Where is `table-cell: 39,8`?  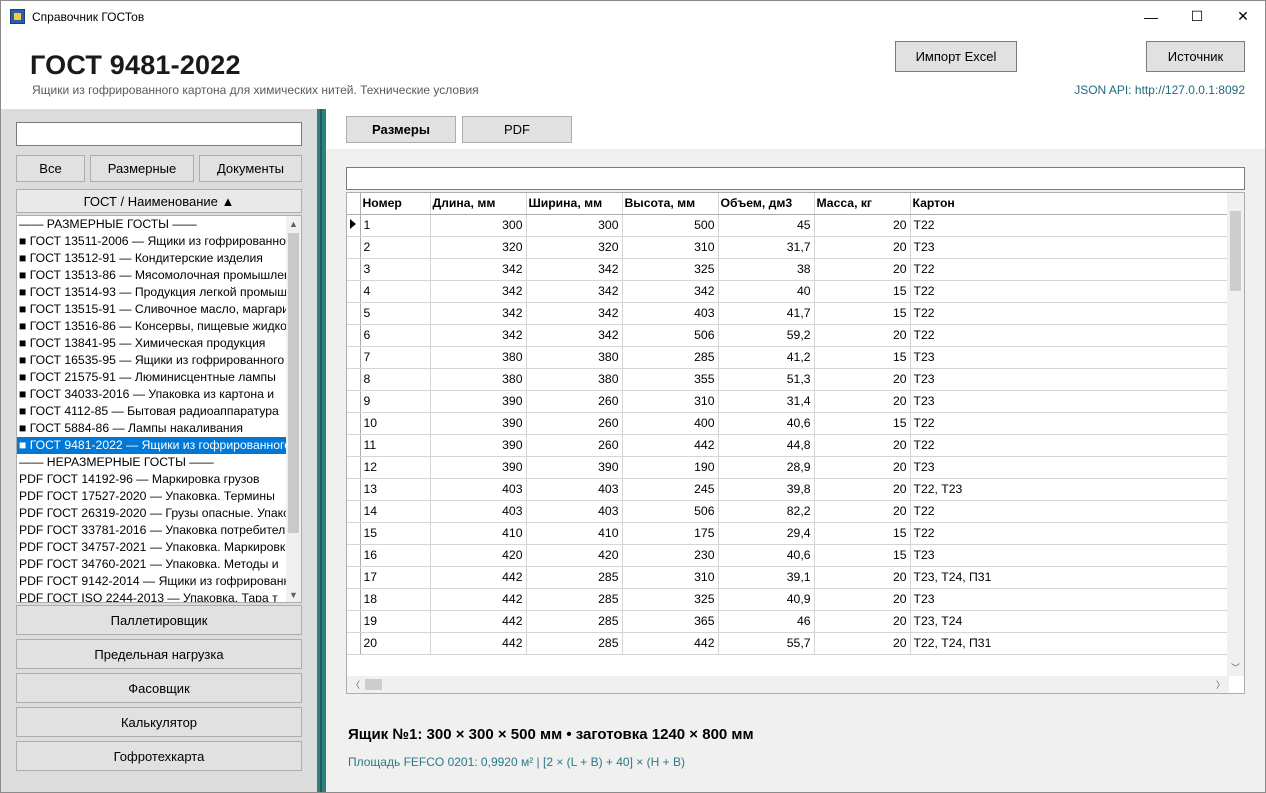
table-cell: 39,8 is located at coordinates (766, 489).